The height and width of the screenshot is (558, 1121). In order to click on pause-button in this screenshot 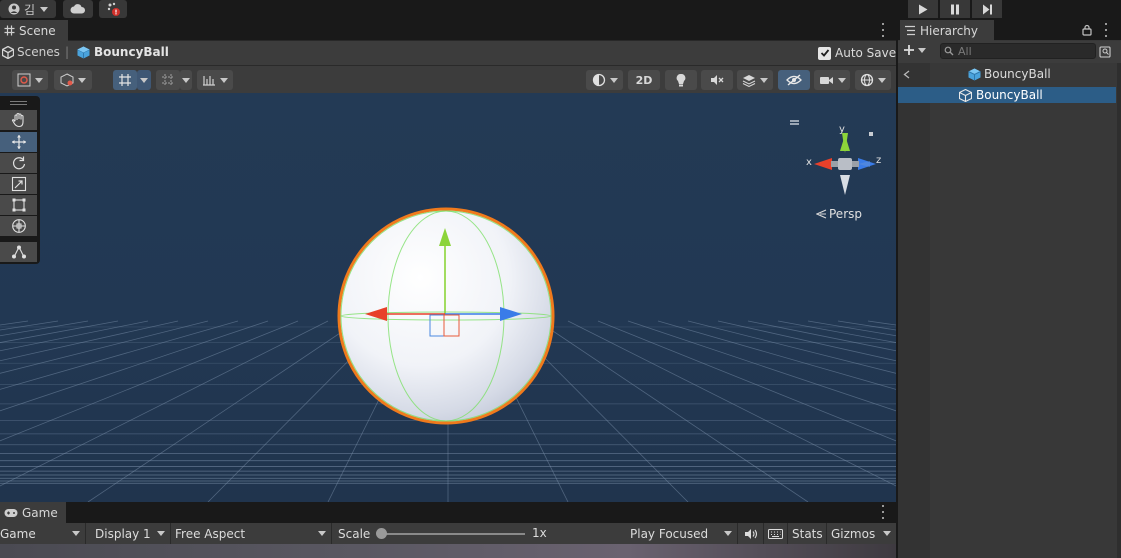, I will do `click(955, 9)`.